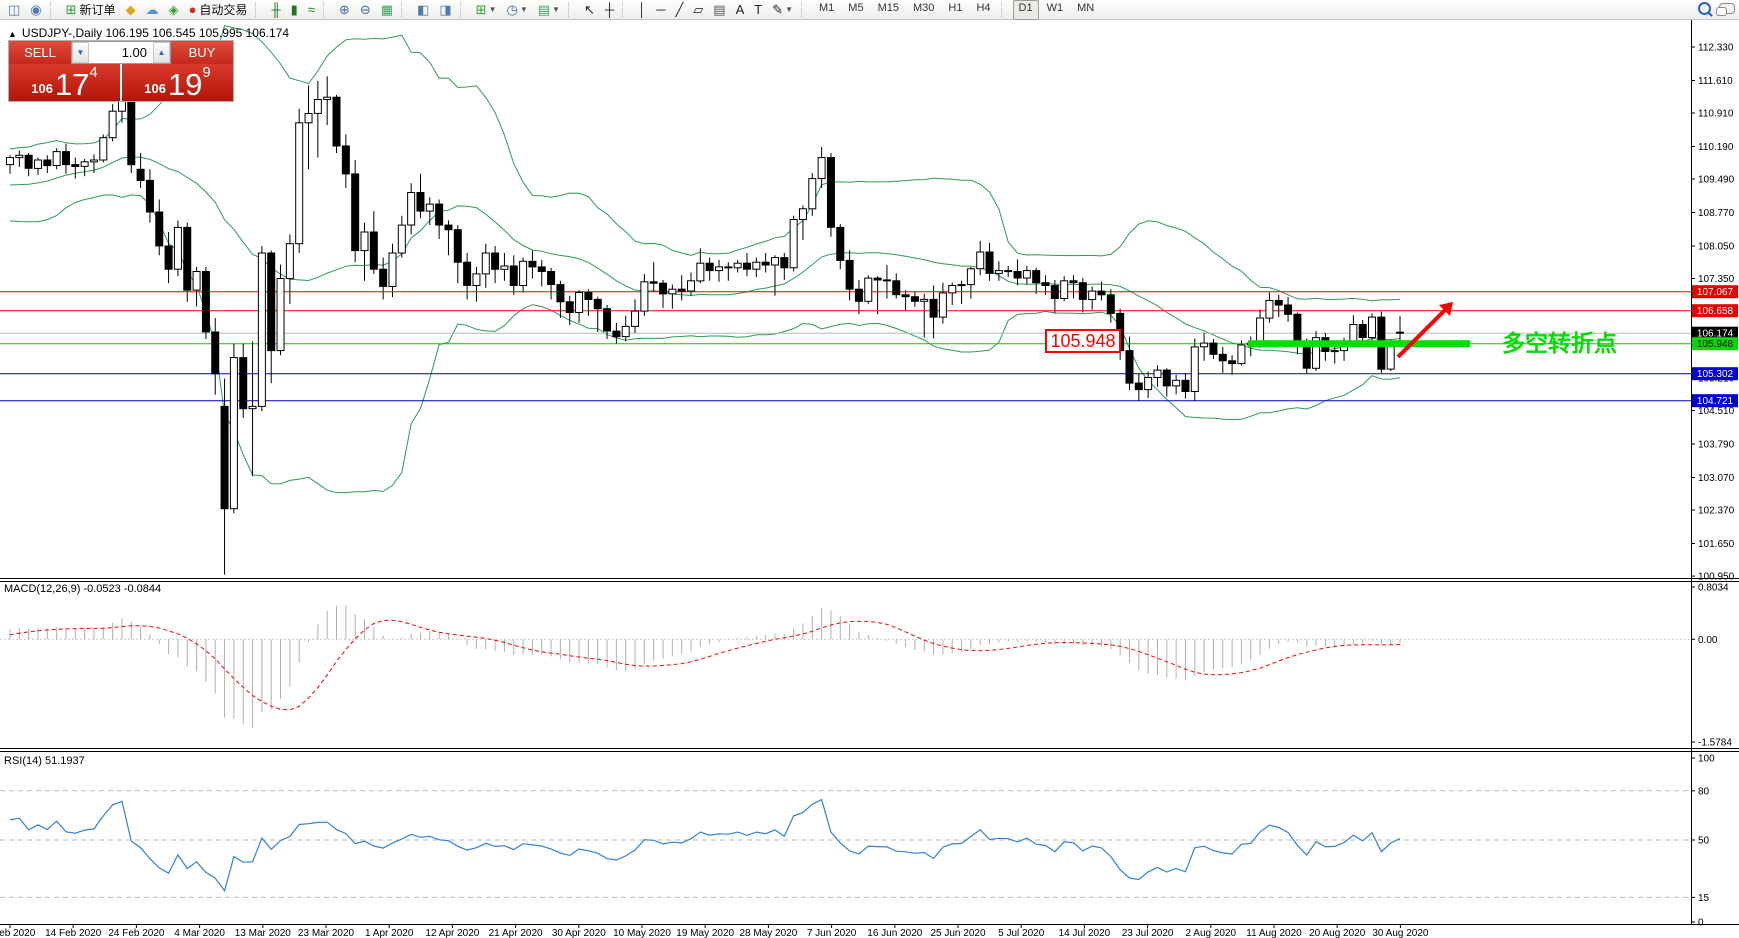  I want to click on periods-button-dropdown-icon: ▼, so click(524, 10).